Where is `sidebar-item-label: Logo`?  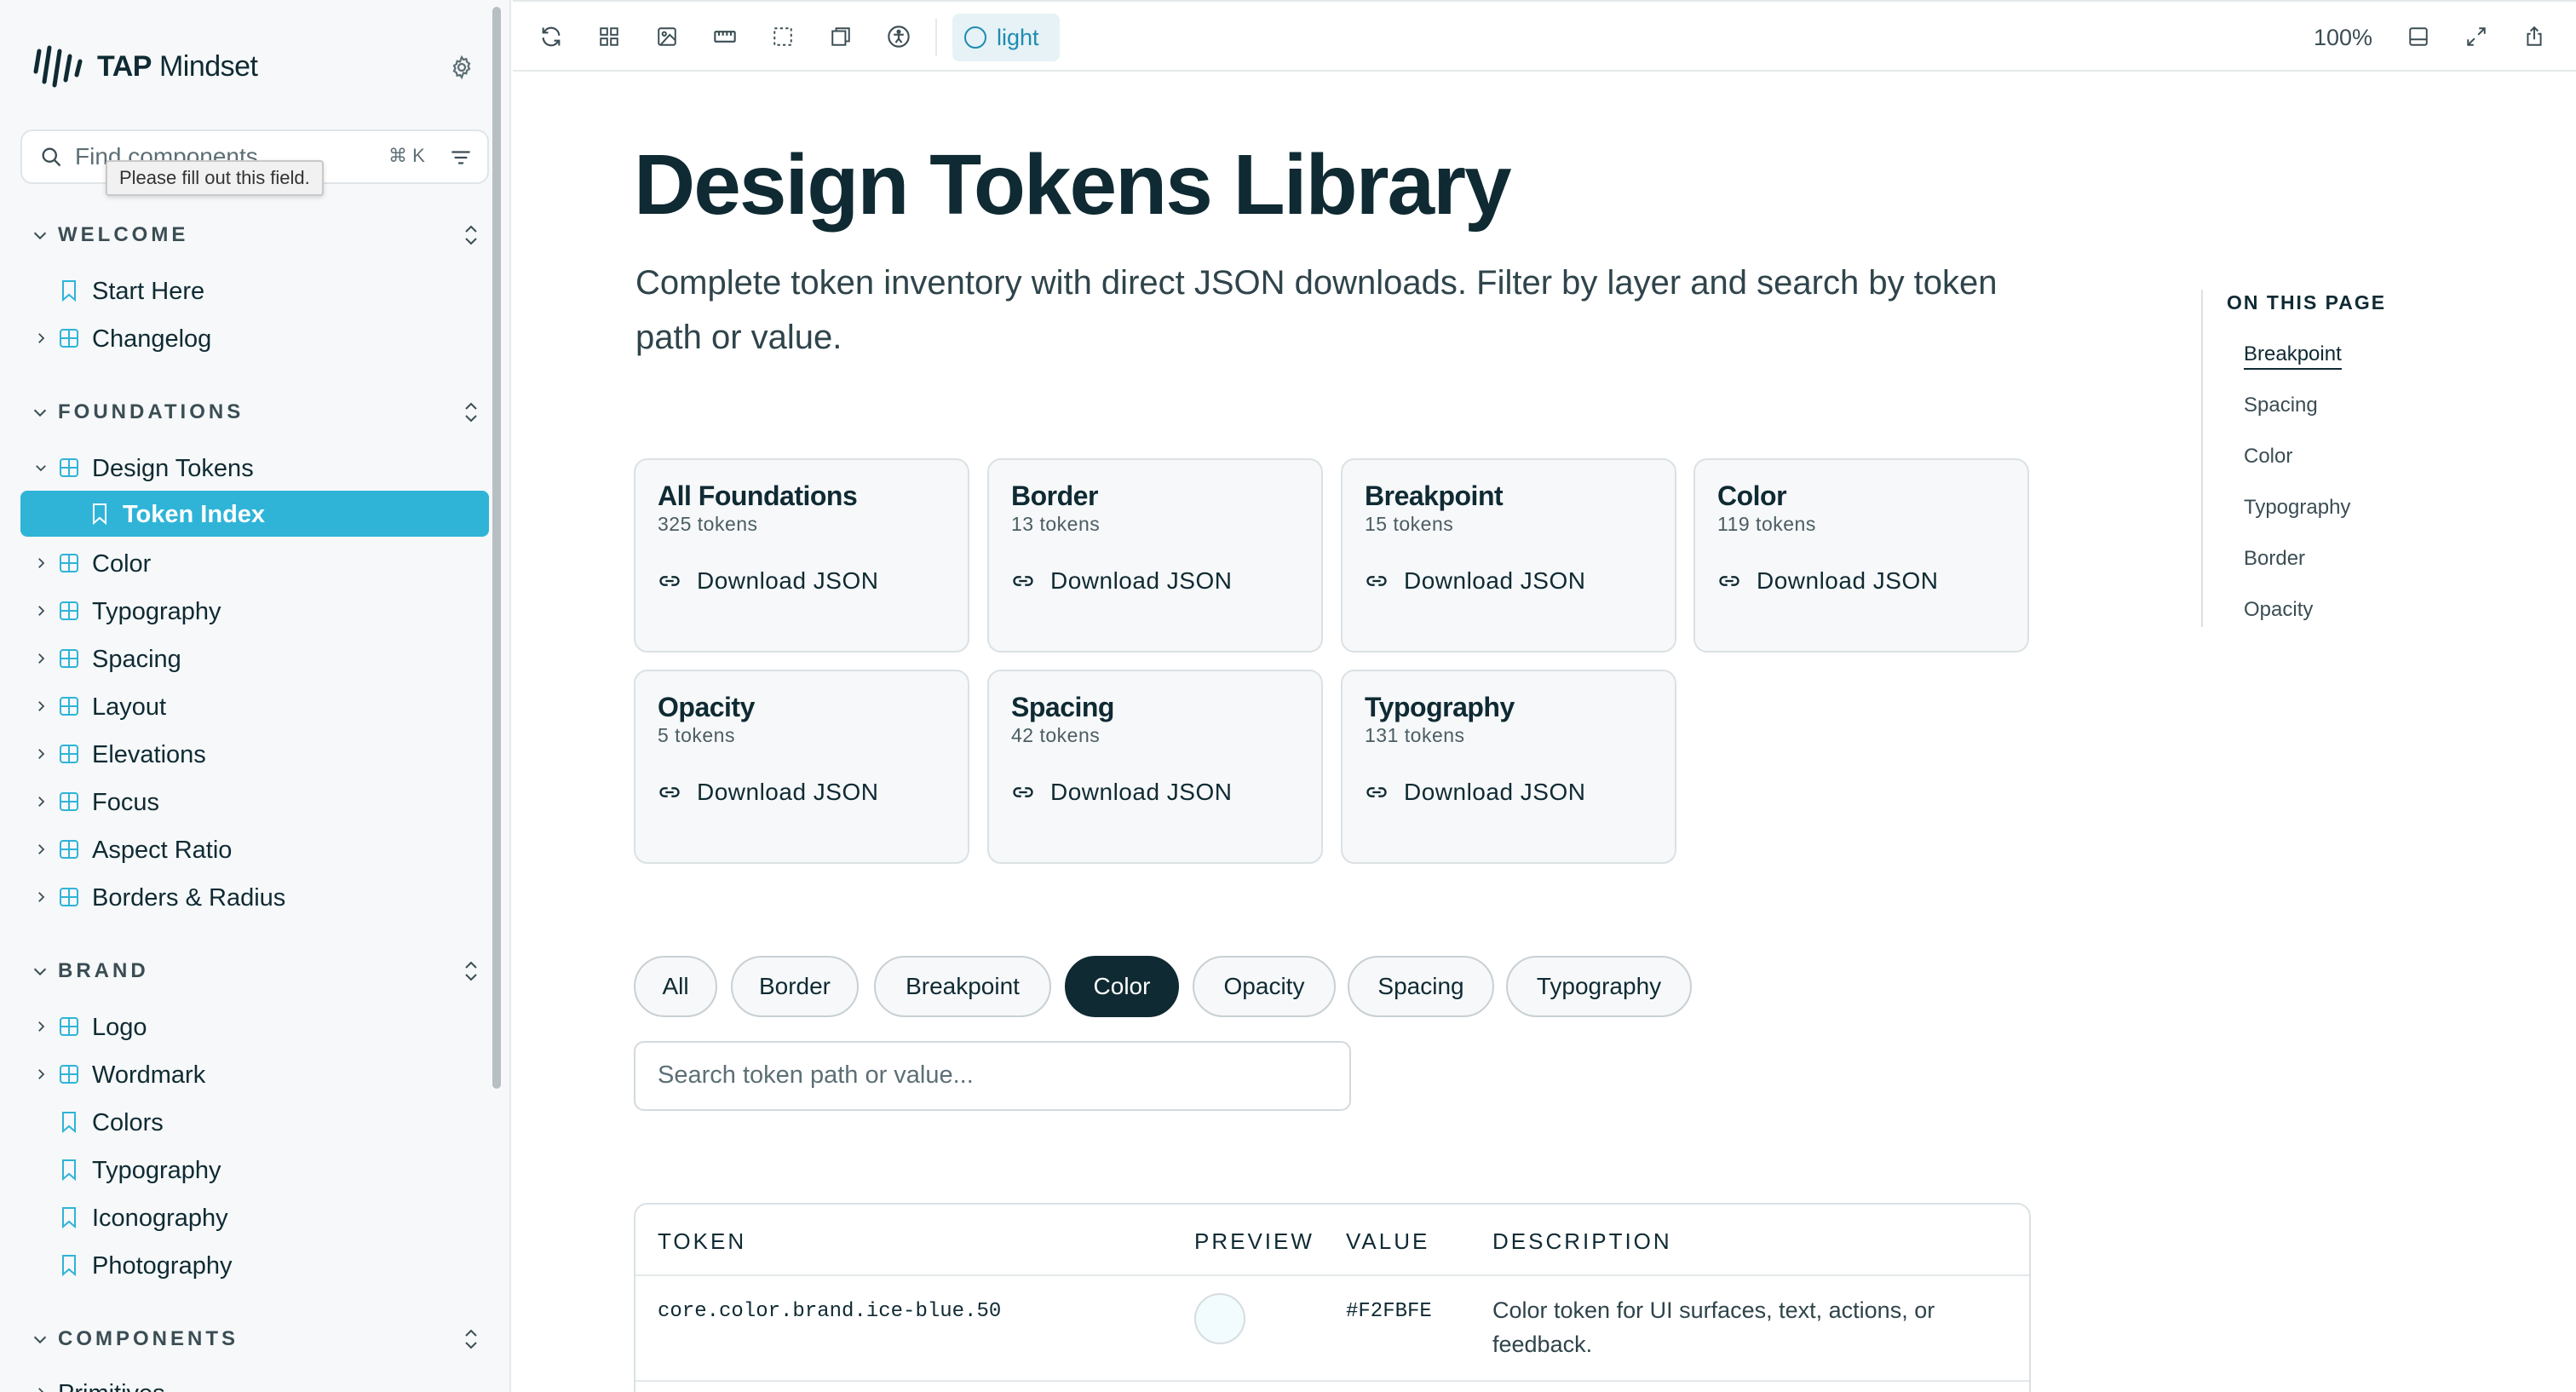
sidebar-item-label: Logo is located at coordinates (120, 1027).